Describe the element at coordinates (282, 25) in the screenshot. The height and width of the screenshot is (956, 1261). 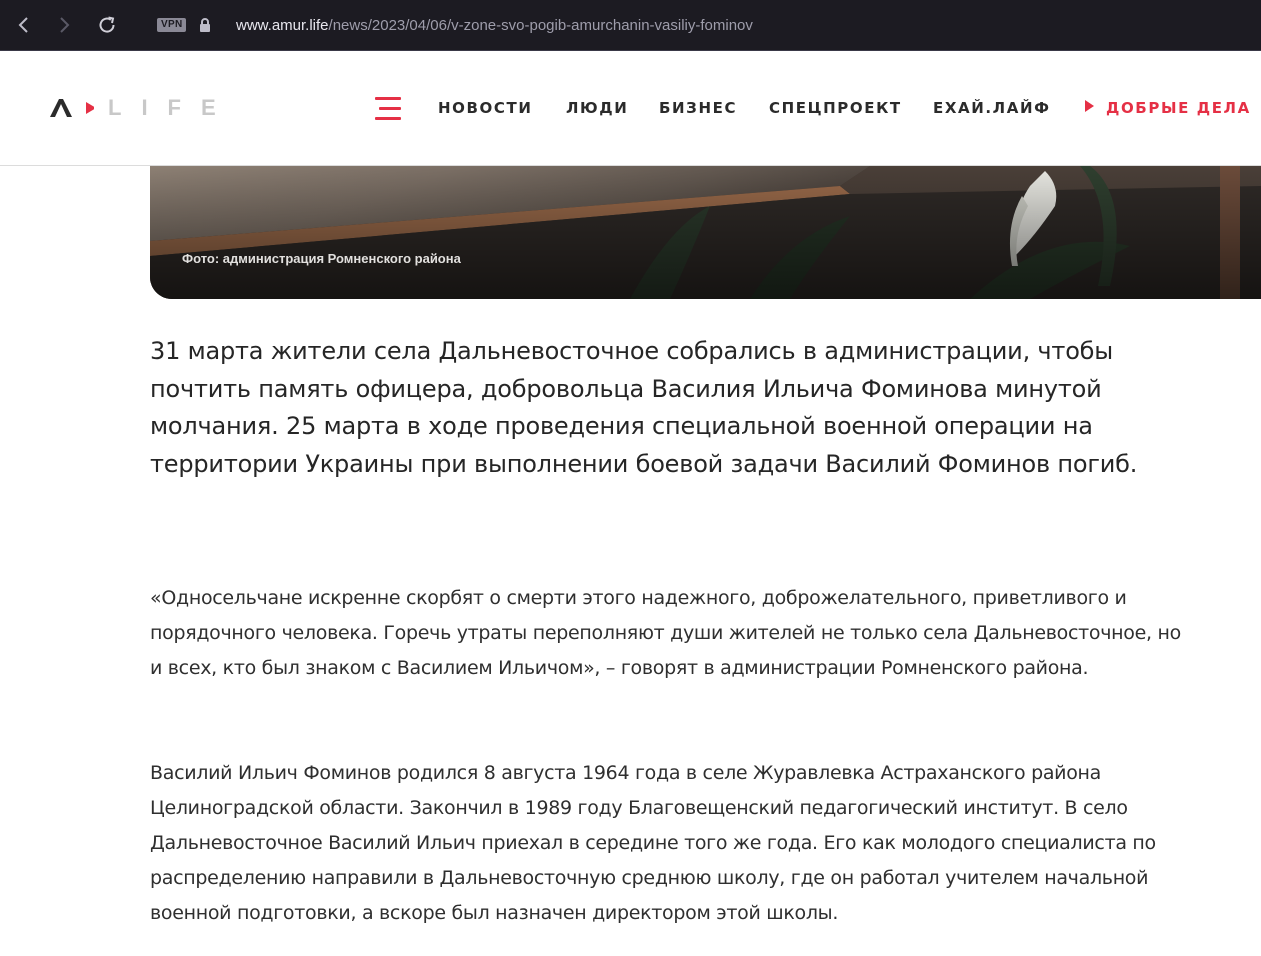
I see `url-host: www.amur.life` at that location.